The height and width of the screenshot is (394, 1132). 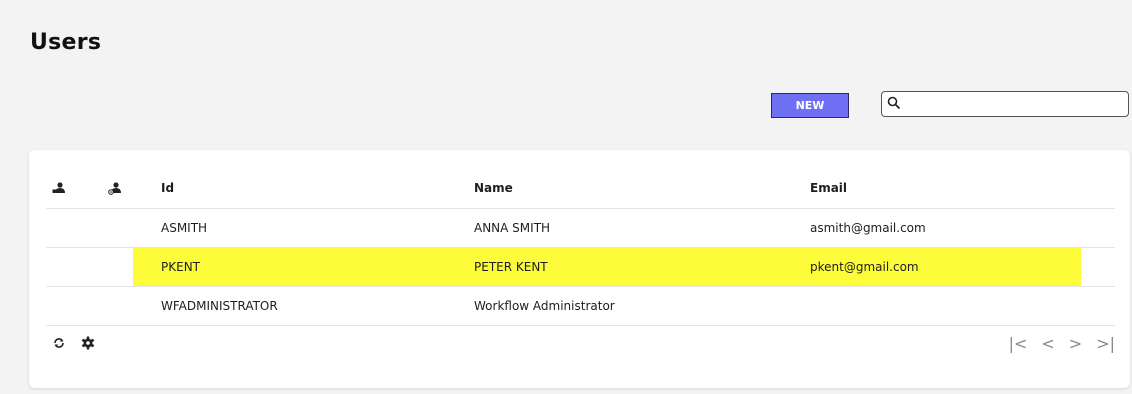 What do you see at coordinates (828, 188) in the screenshot?
I see `column-header-email: Email` at bounding box center [828, 188].